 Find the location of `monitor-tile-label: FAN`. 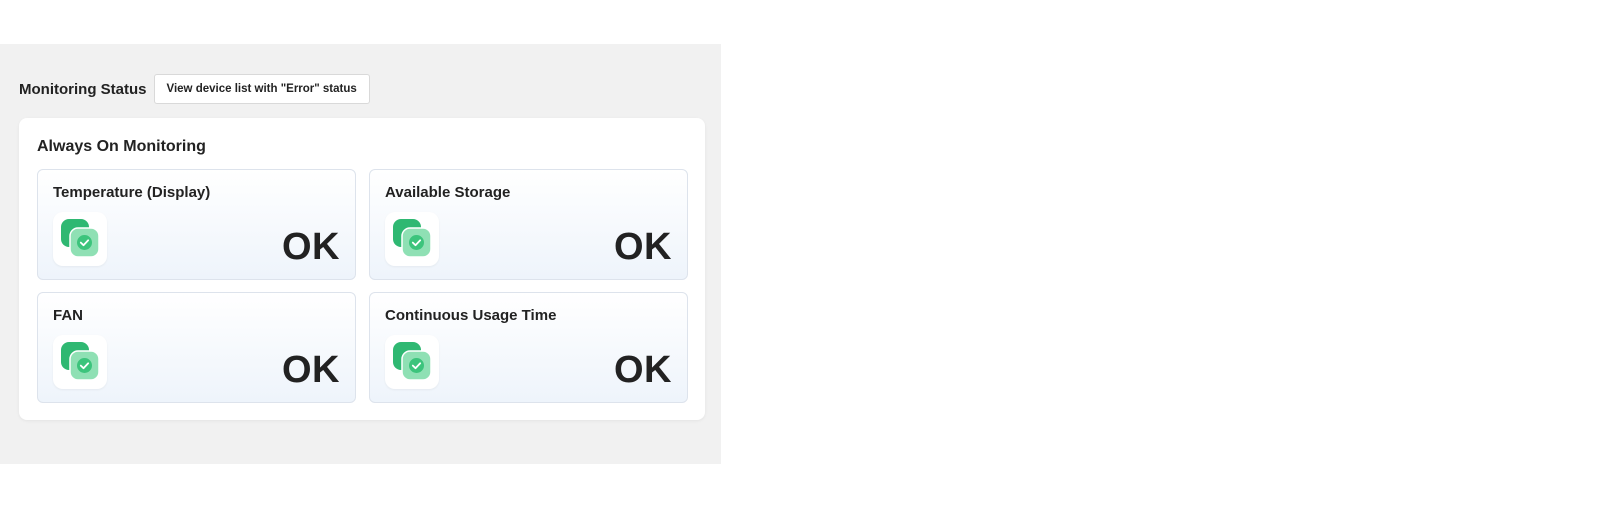

monitor-tile-label: FAN is located at coordinates (68, 315).